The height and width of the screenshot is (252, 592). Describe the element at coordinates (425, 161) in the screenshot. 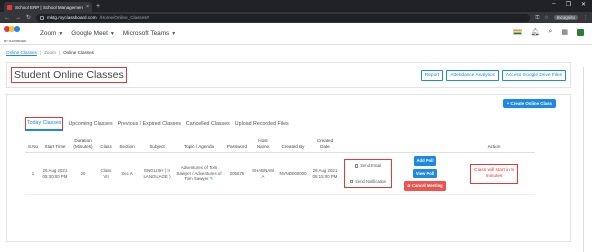

I see `add-poll-button: Add Poll` at that location.